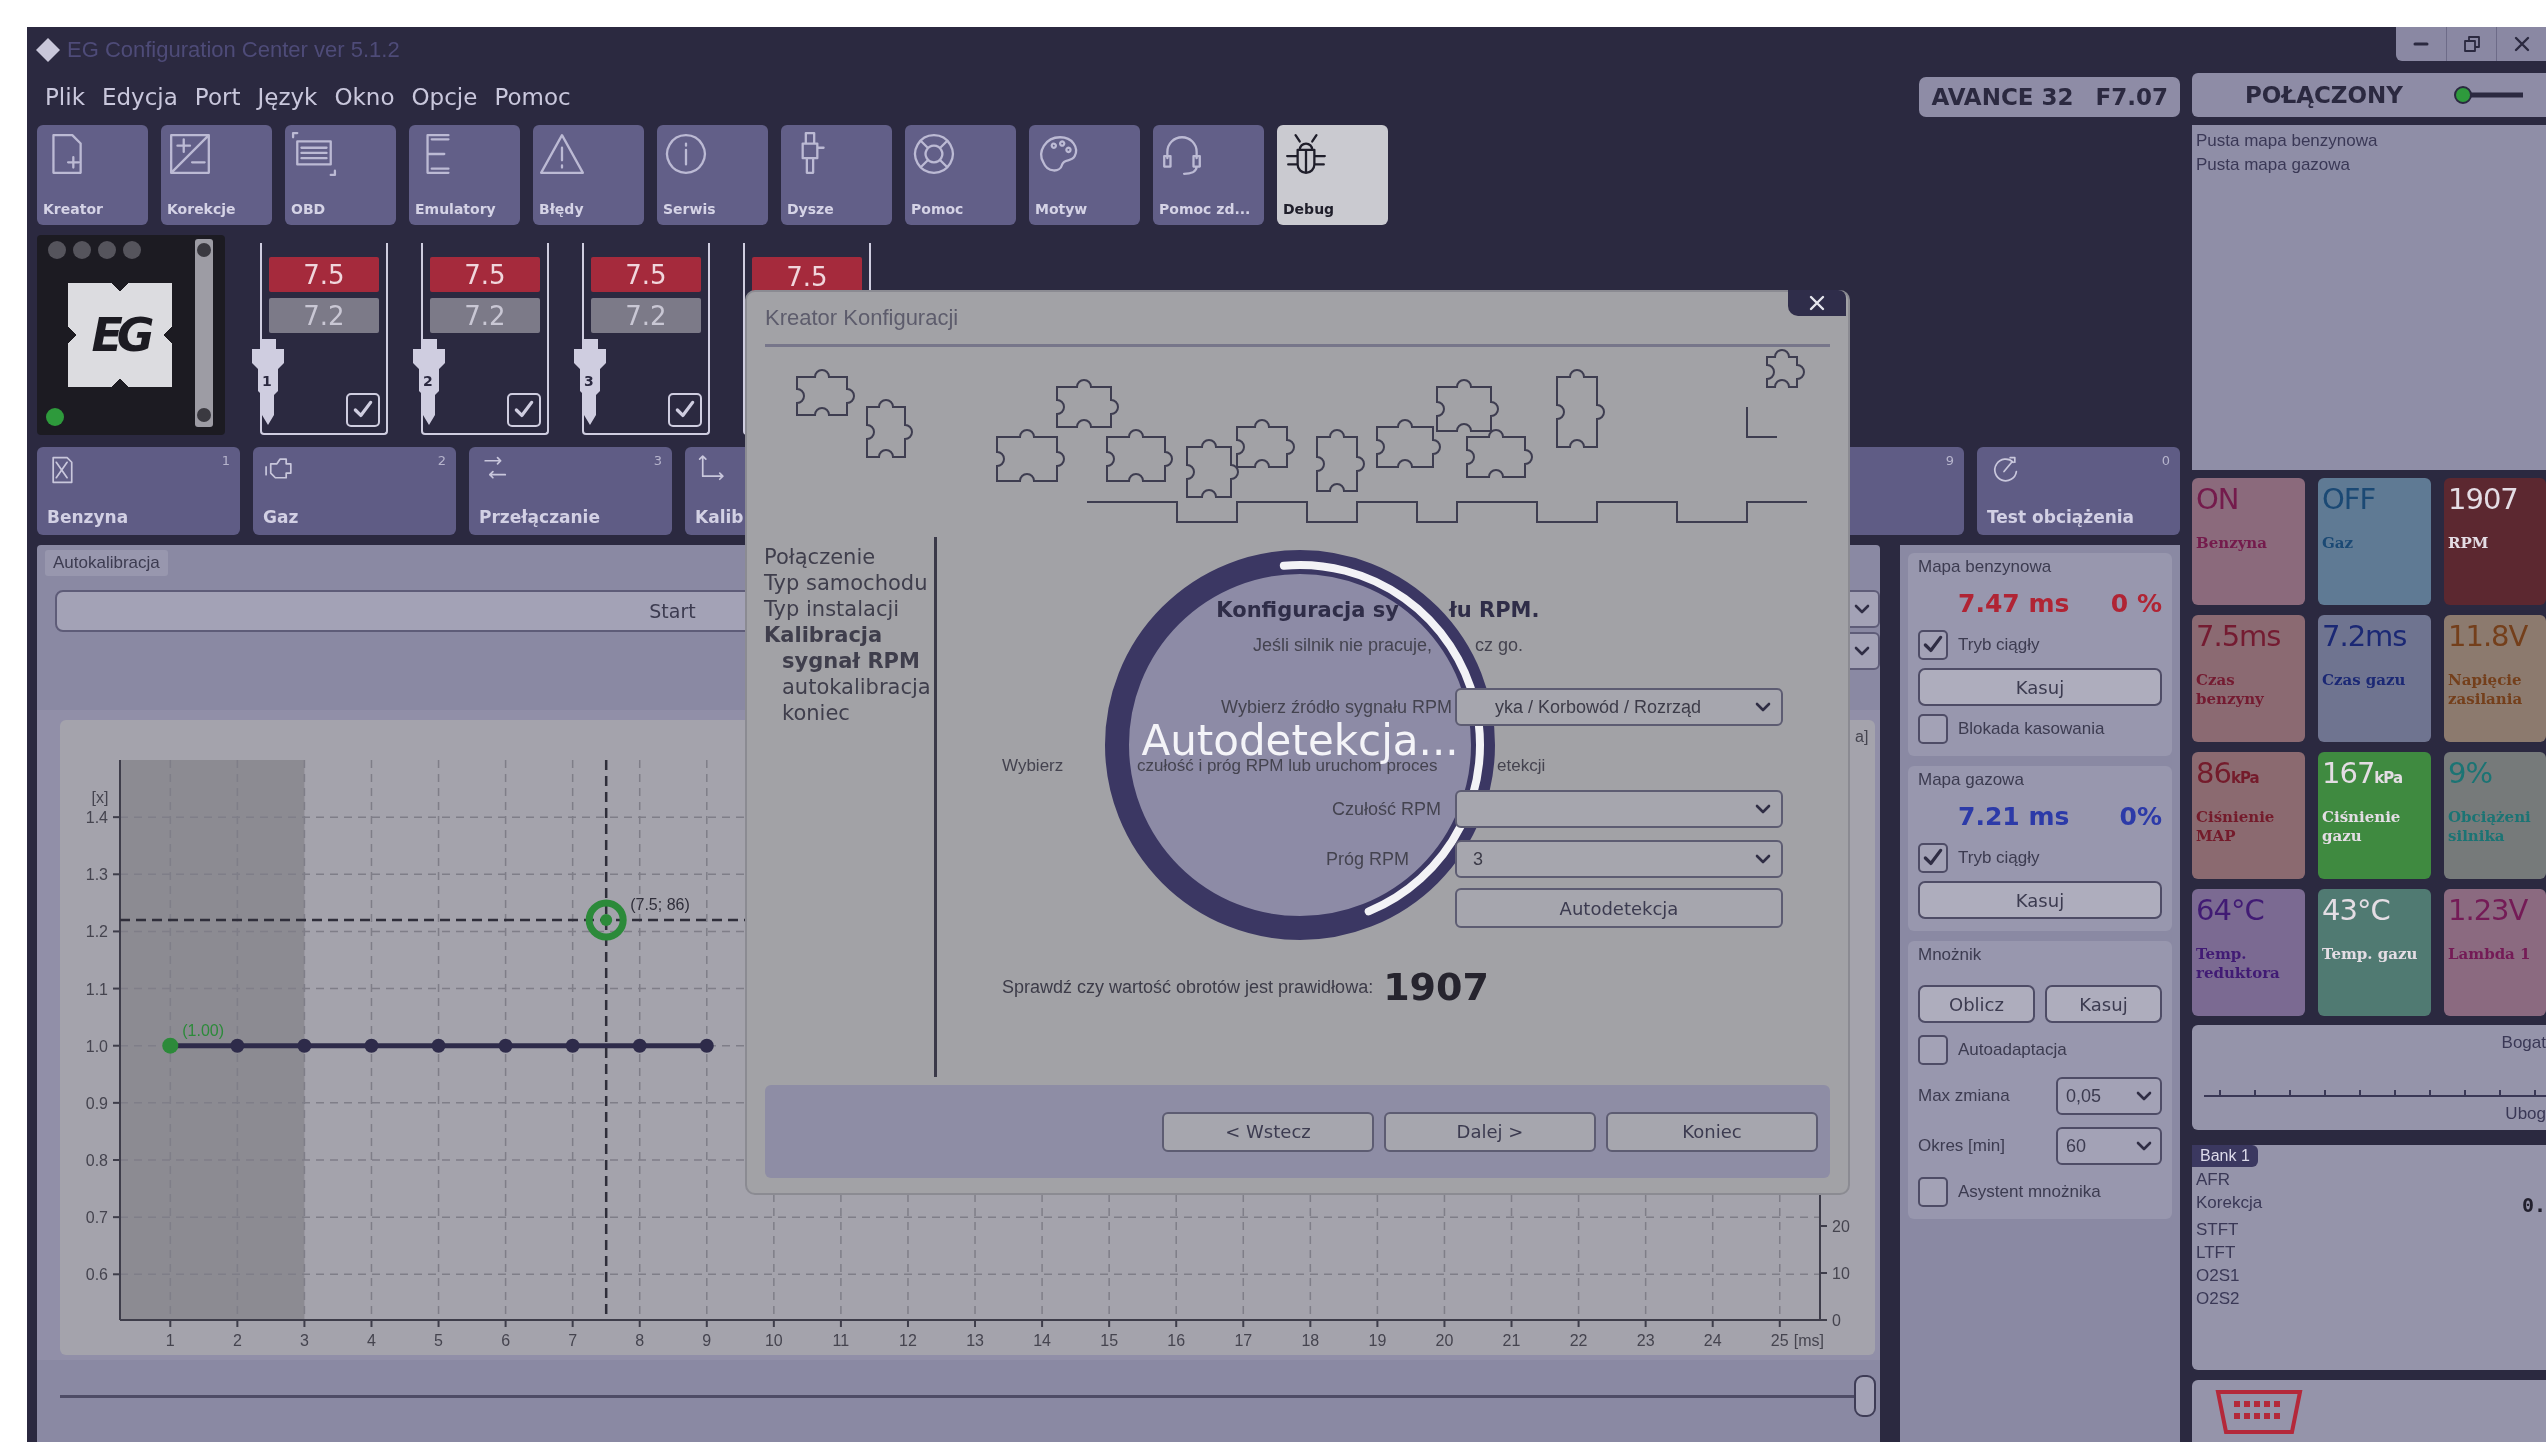  Describe the element at coordinates (2109, 1146) in the screenshot. I see `dropdown: 60` at that location.